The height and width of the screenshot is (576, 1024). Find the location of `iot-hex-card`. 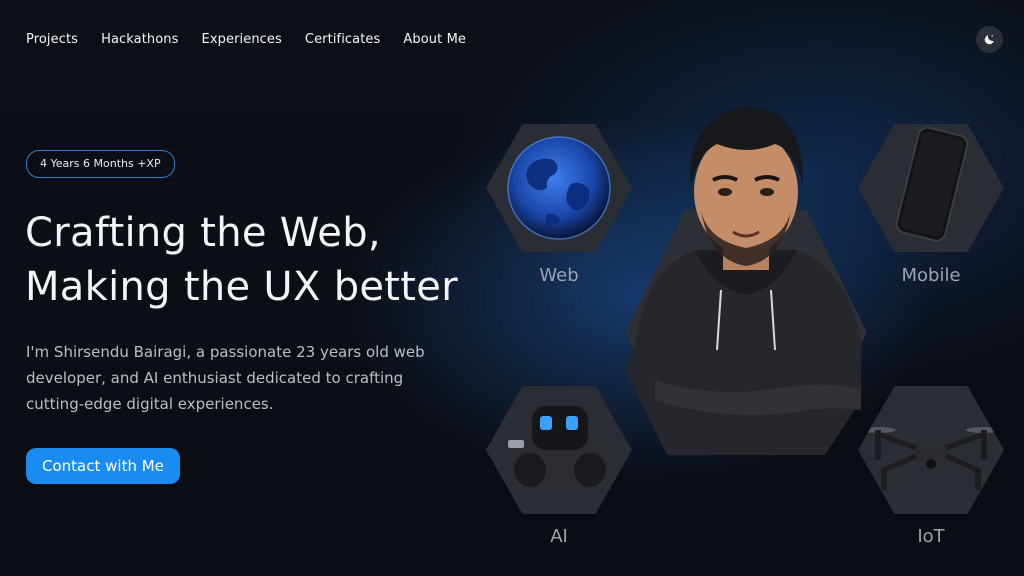

iot-hex-card is located at coordinates (931, 450).